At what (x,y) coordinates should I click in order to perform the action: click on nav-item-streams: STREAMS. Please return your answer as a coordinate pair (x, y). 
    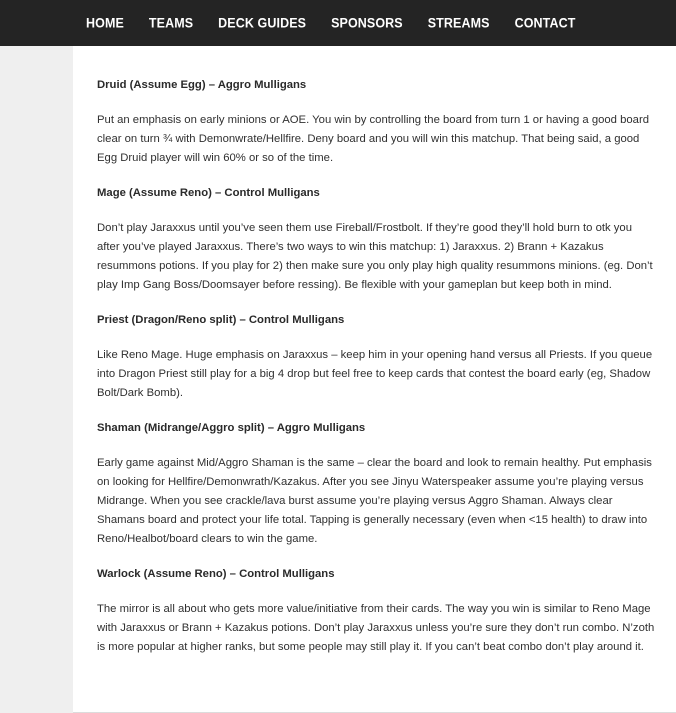
    Looking at the image, I should click on (459, 22).